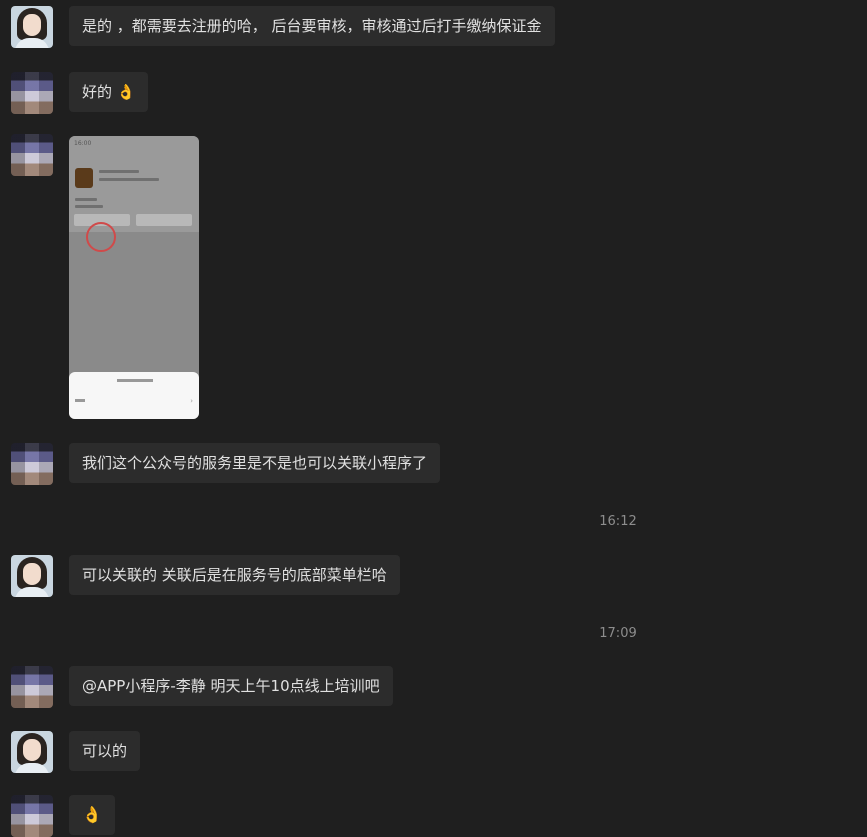 Image resolution: width=867 pixels, height=837 pixels. What do you see at coordinates (255, 463) in the screenshot?
I see `message-bubble: 我们这个公众号的服务里是不是也可以关联小程序了` at bounding box center [255, 463].